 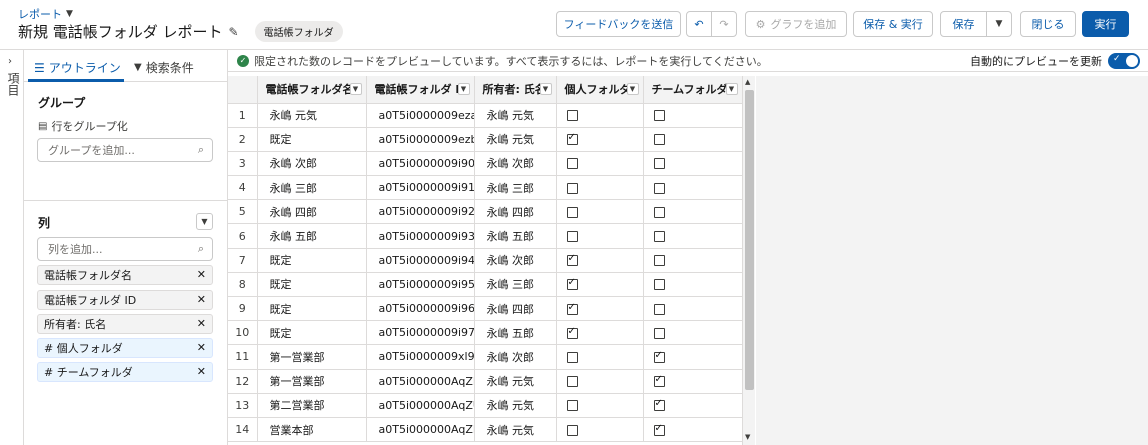 What do you see at coordinates (312, 430) in the screenshot?
I see `table-cell: 営業本部` at bounding box center [312, 430].